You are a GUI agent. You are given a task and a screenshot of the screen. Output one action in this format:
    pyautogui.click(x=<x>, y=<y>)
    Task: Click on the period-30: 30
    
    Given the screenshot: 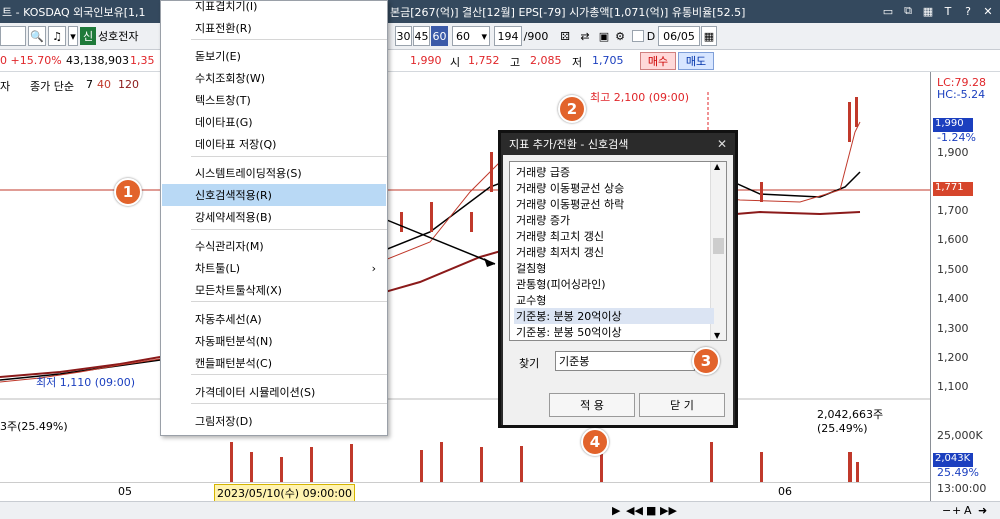 What is the action you would take?
    pyautogui.click(x=403, y=36)
    